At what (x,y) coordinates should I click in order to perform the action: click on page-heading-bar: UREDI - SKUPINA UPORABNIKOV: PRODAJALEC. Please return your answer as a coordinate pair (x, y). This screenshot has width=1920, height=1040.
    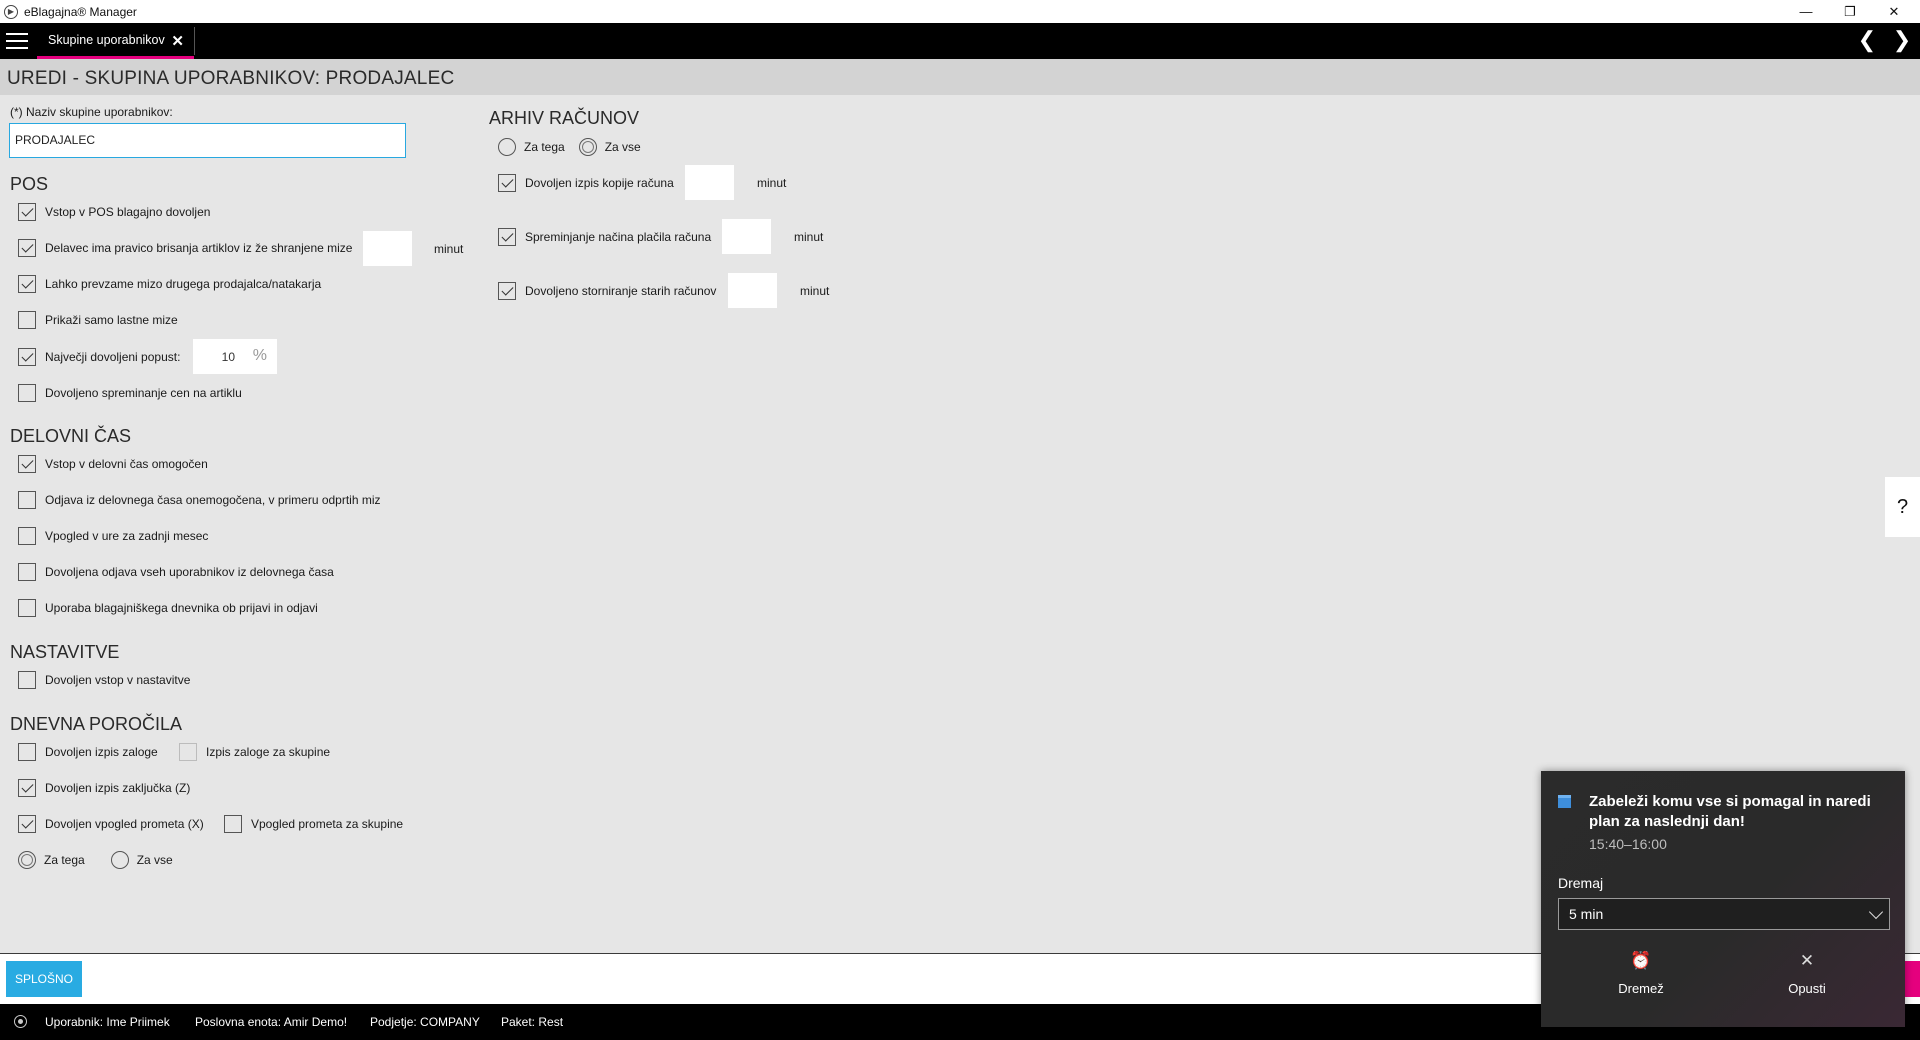
    Looking at the image, I should click on (960, 77).